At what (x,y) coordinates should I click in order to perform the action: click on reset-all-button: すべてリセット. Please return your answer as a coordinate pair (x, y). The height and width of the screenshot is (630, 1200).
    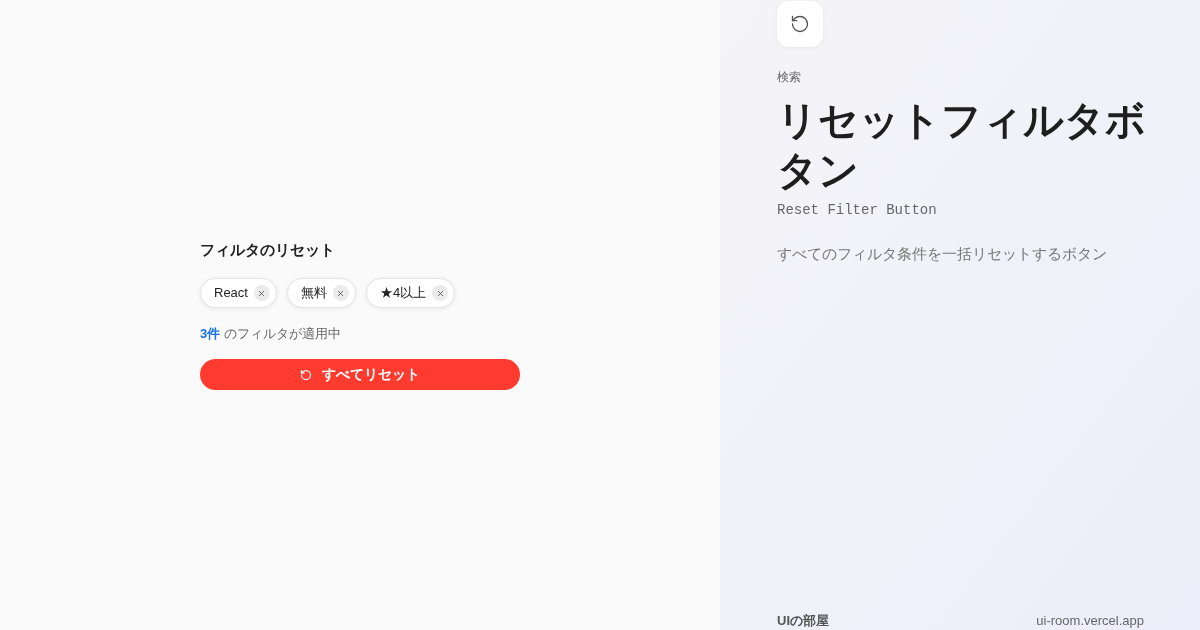
    Looking at the image, I should click on (360, 374).